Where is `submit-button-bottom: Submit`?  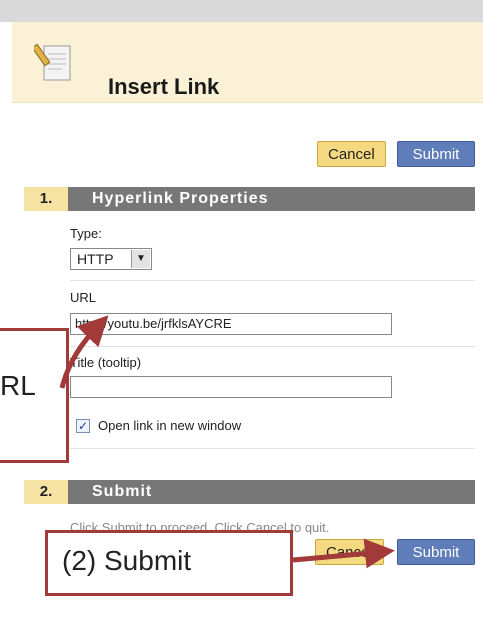 submit-button-bottom: Submit is located at coordinates (436, 552).